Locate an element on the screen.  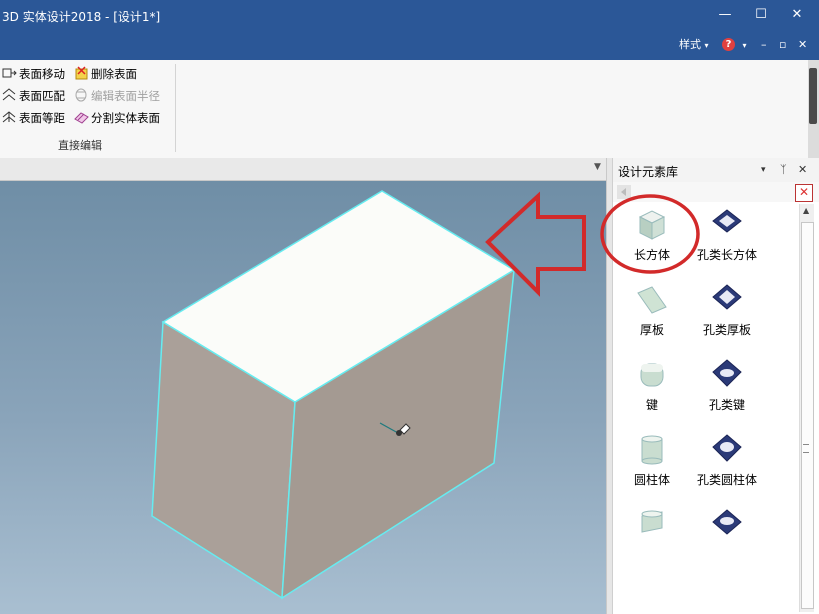
face-move-icon is located at coordinates (9, 73).